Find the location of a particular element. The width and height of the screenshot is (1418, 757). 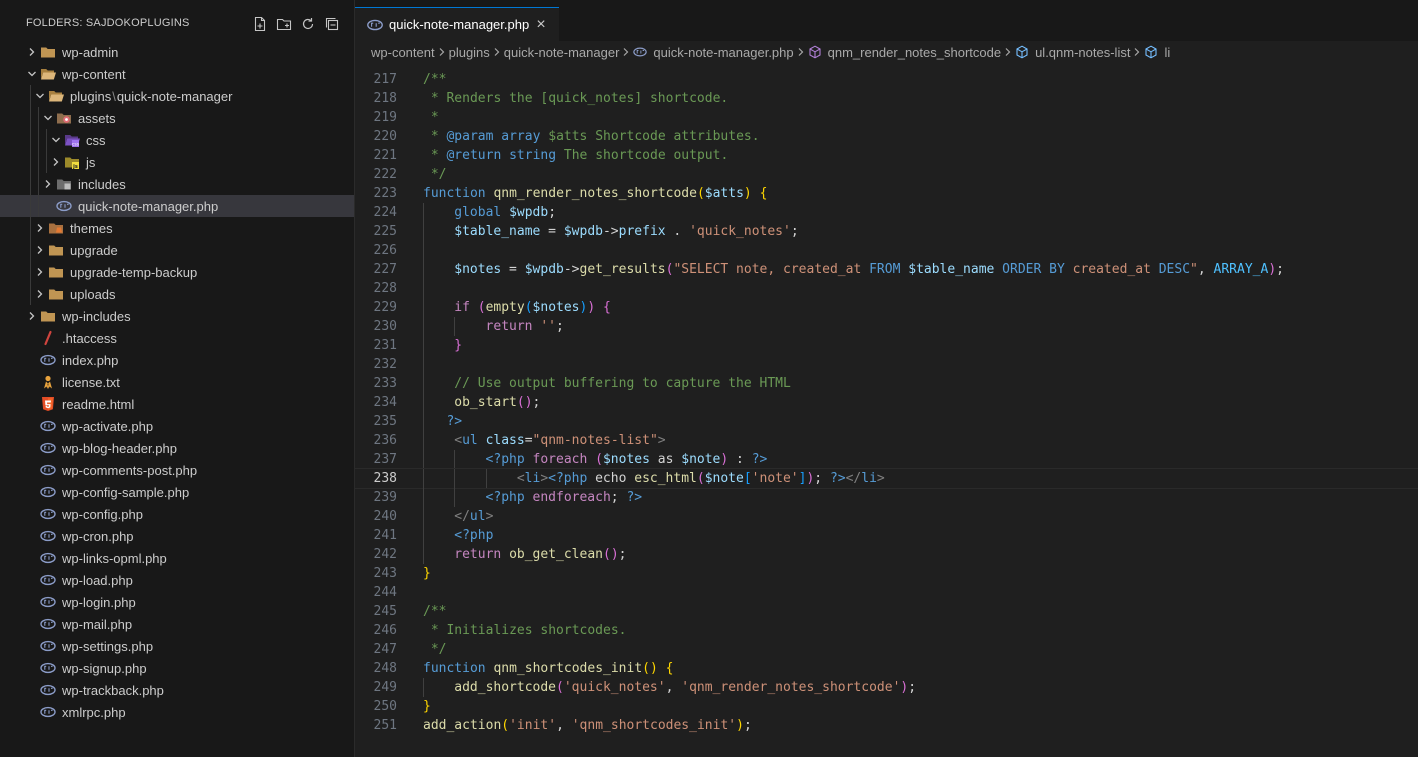

code-line: 239 <?php endforeach; ?> is located at coordinates (886, 497).